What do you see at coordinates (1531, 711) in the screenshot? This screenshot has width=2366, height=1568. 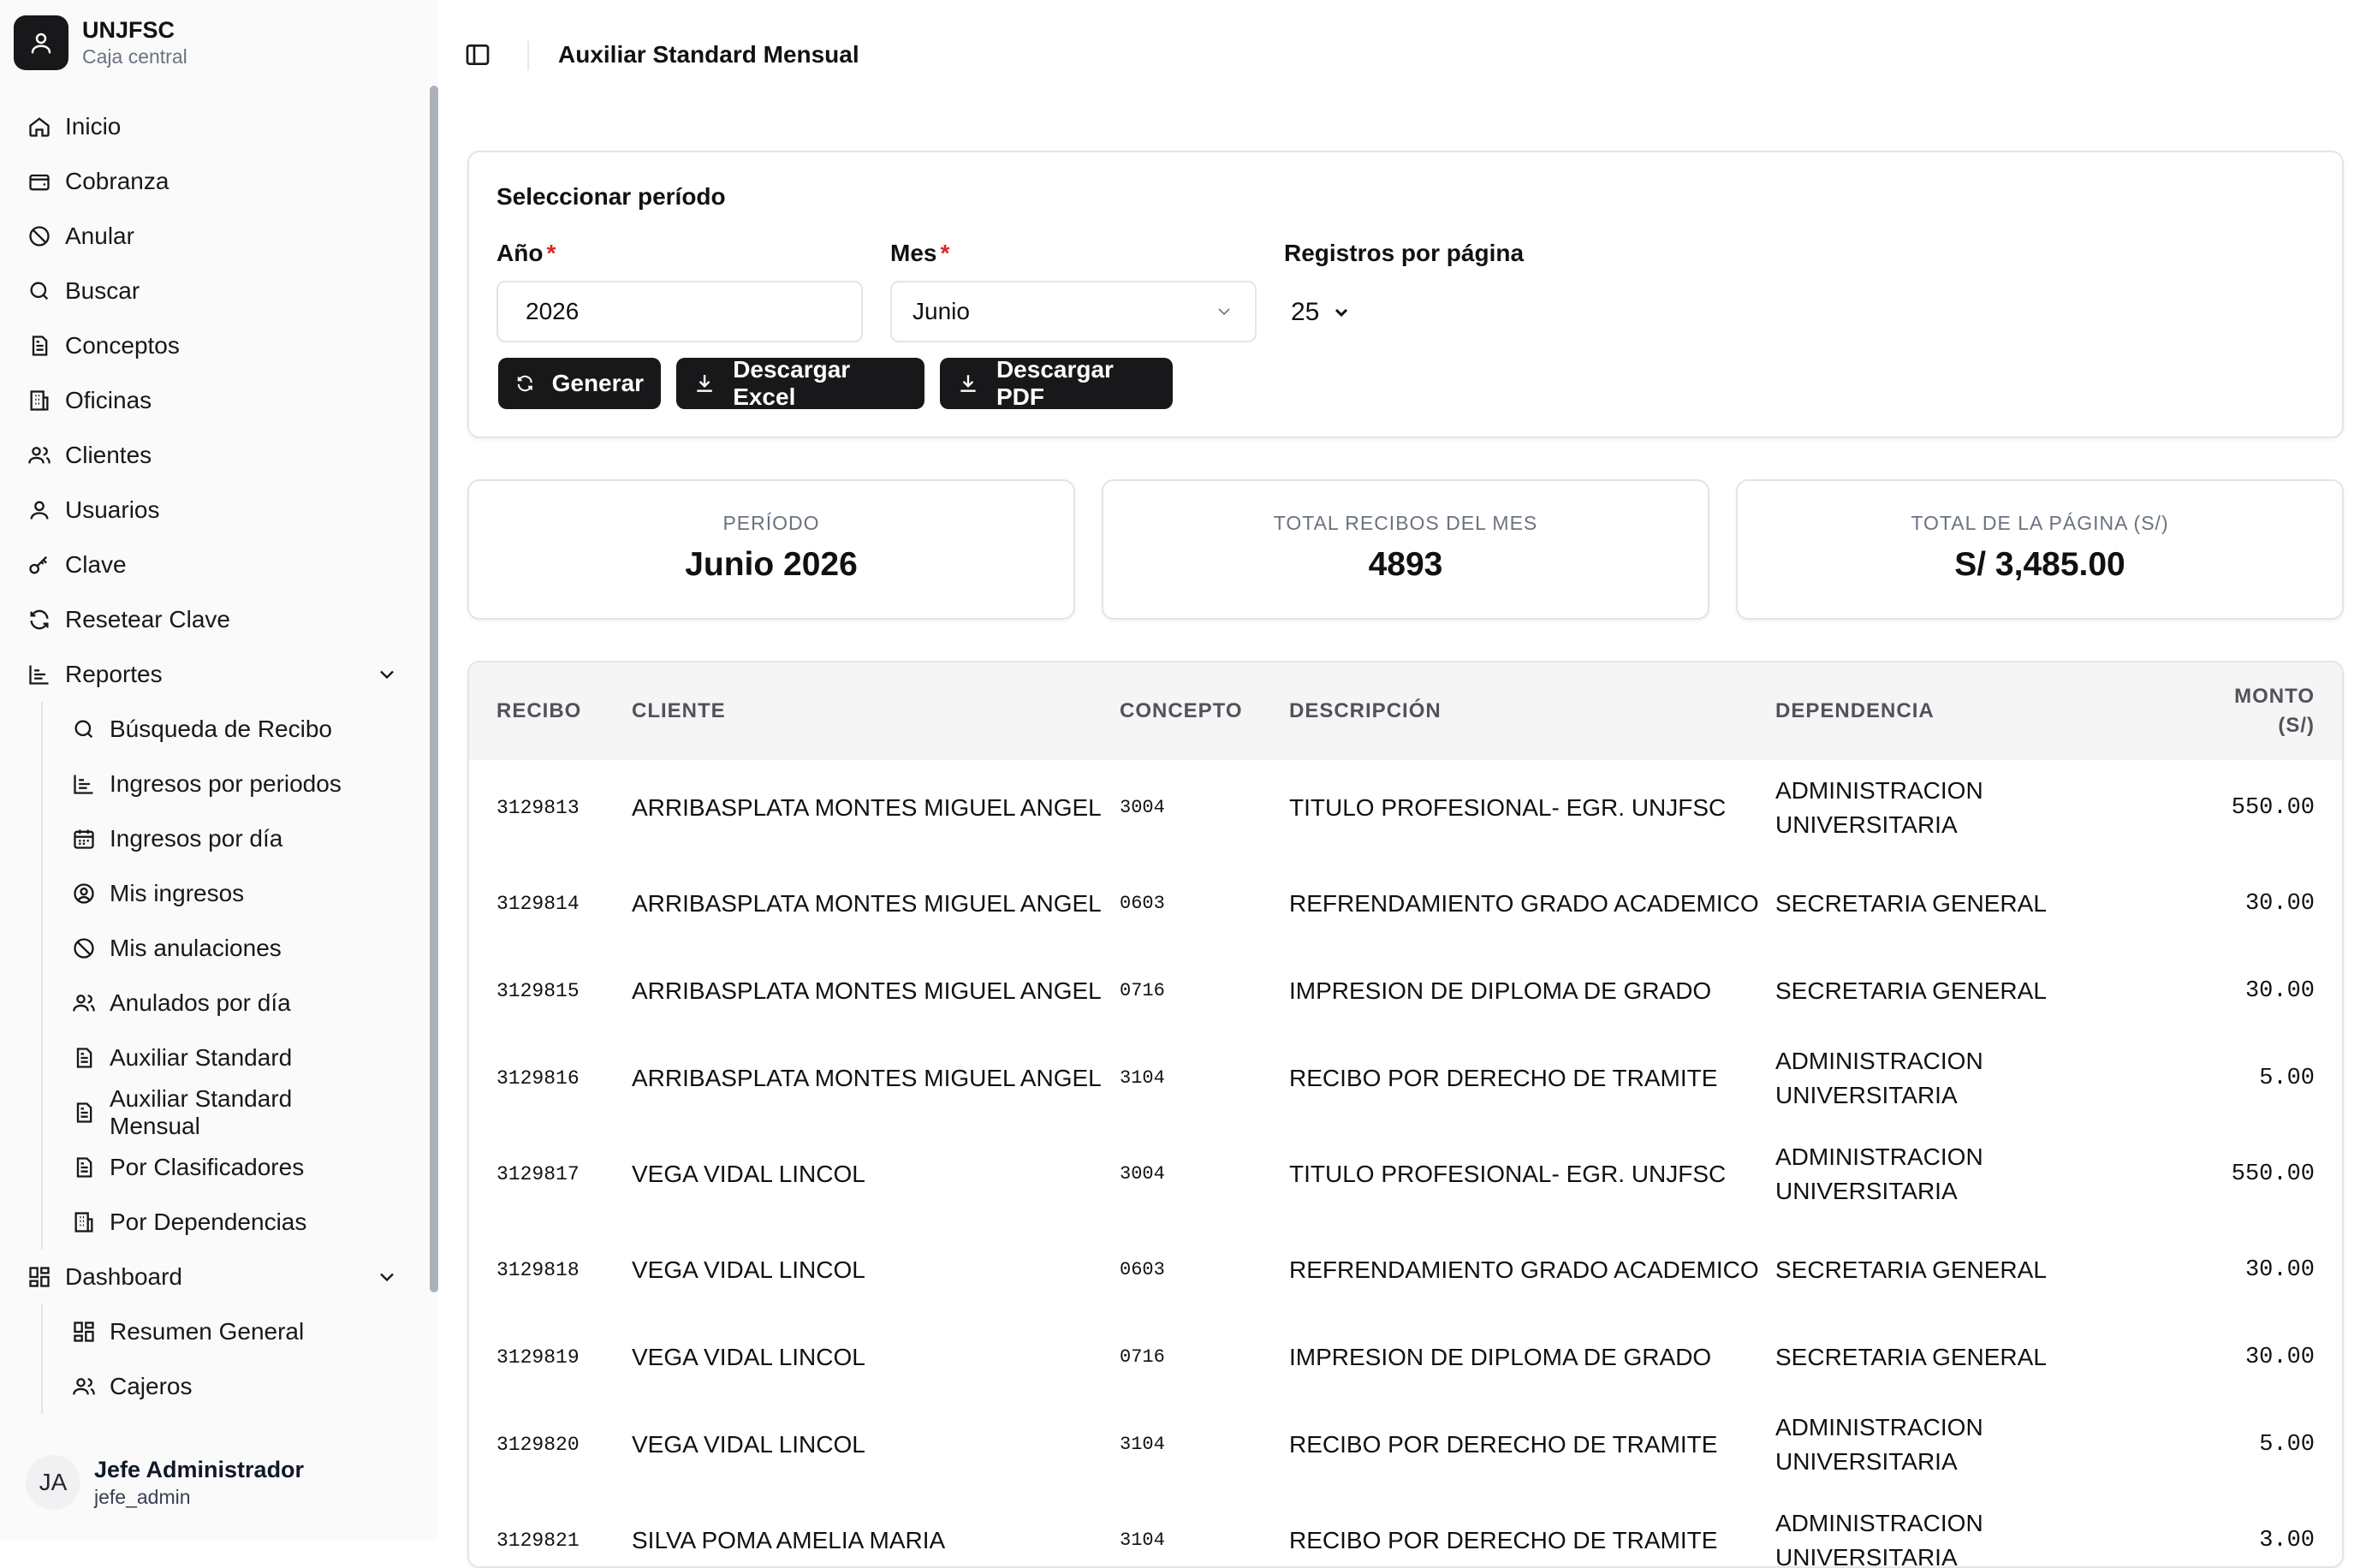 I see `col-descripcion: DESCRIPCIÓN` at bounding box center [1531, 711].